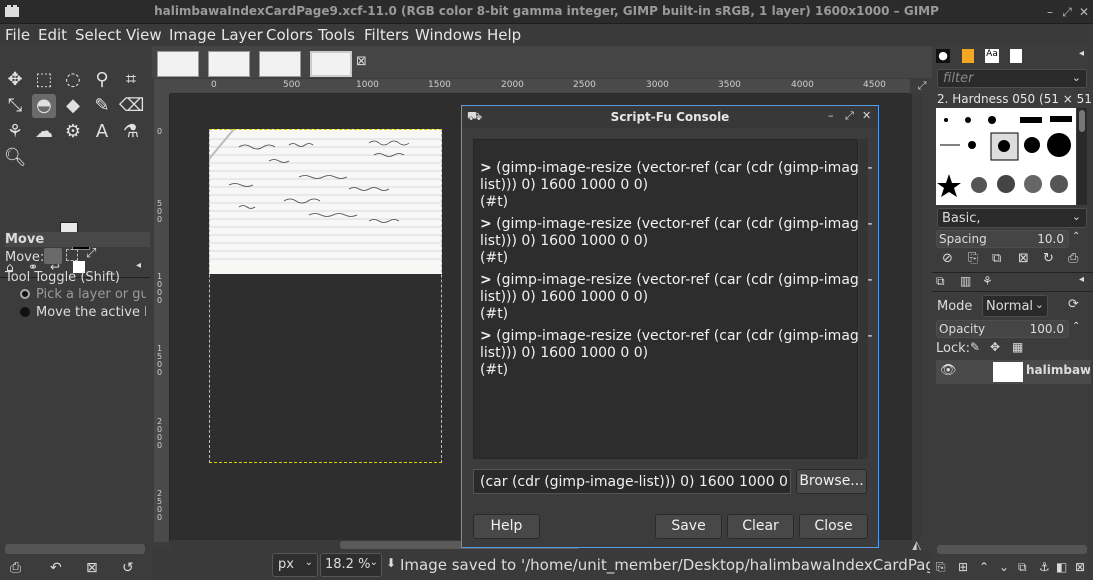 This screenshot has width=1093, height=580. Describe the element at coordinates (965, 281) in the screenshot. I see `channels-tab-icon: ▥` at that location.